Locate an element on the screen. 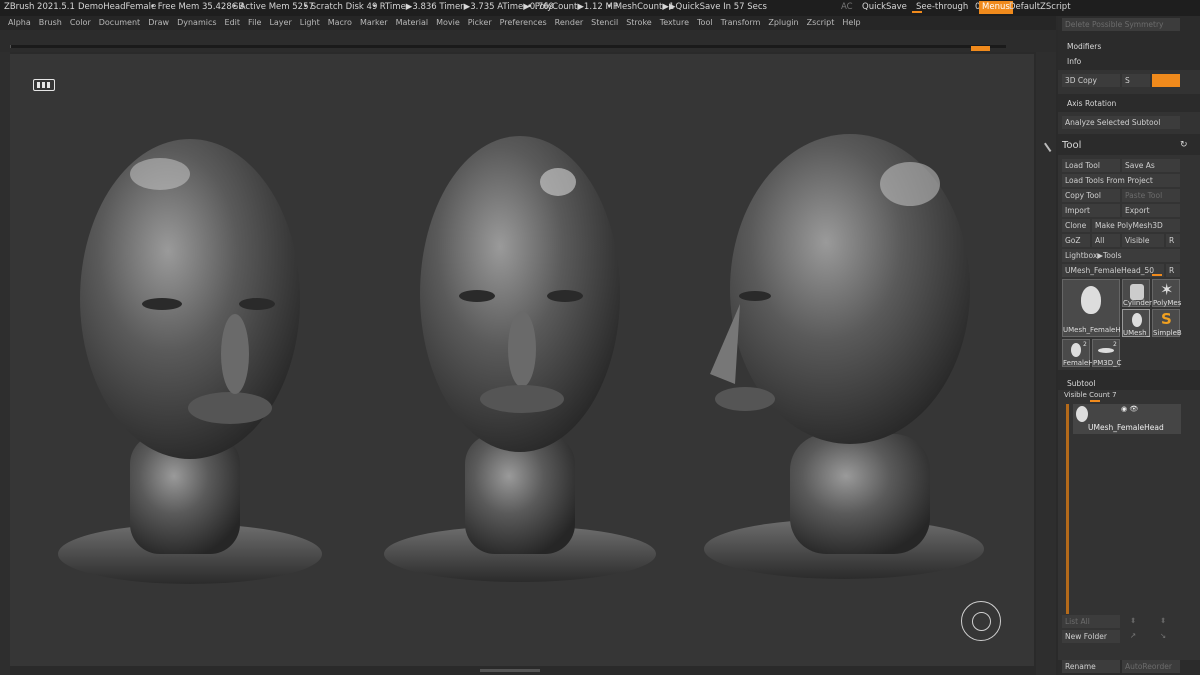 The height and width of the screenshot is (675, 1200). default-zscript: DefaultZScript is located at coordinates (1040, 7).